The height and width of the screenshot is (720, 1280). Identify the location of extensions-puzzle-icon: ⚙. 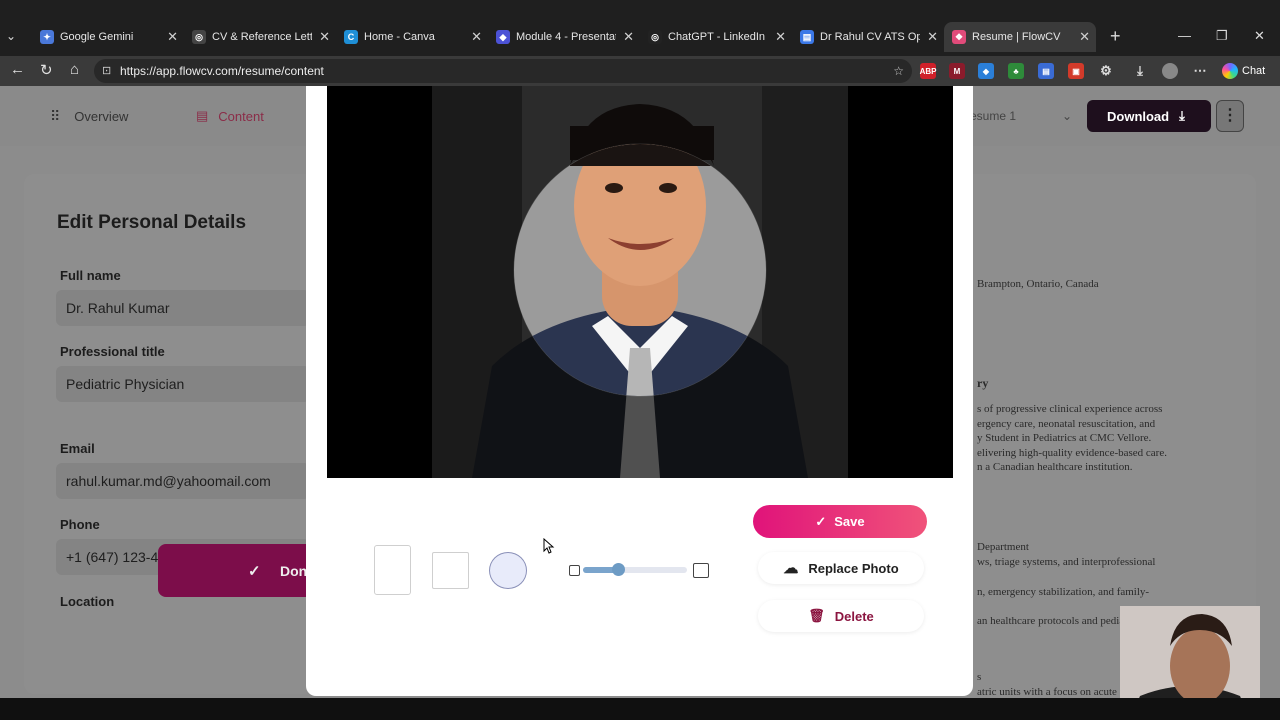
(1106, 71).